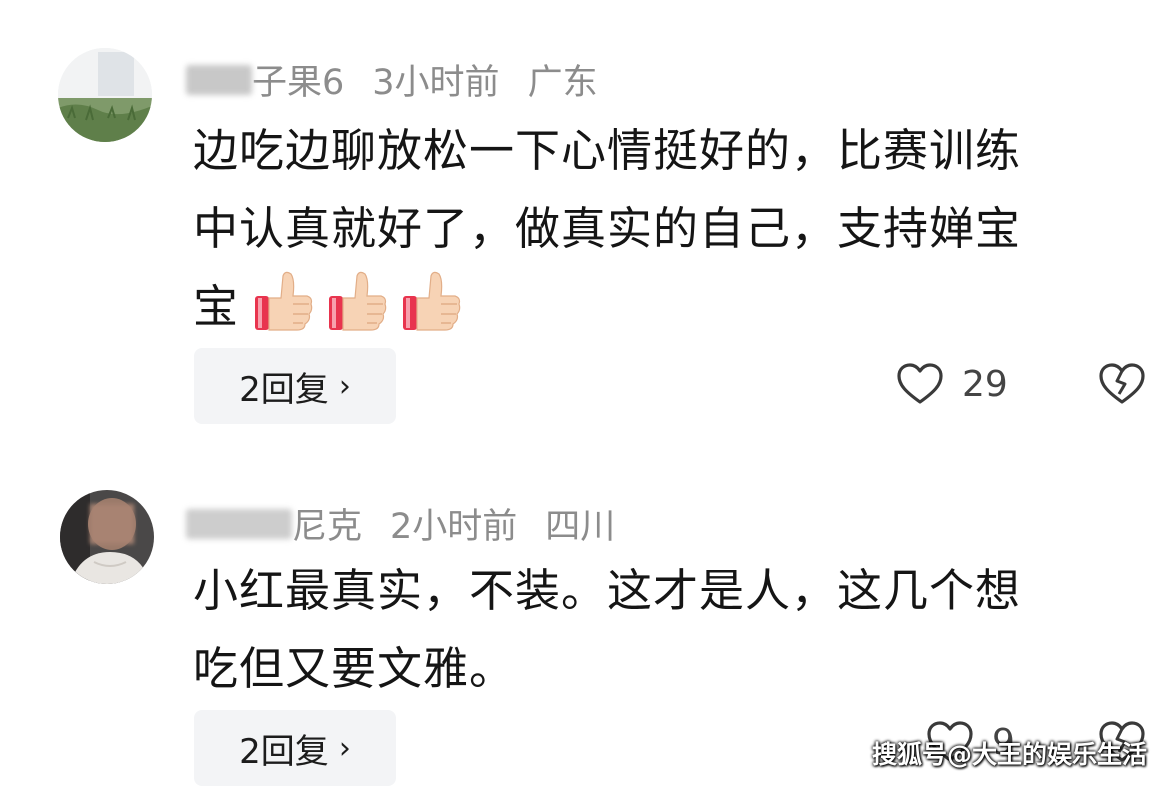 Image resolution: width=1173 pixels, height=786 pixels. What do you see at coordinates (562, 83) in the screenshot?
I see `location: 广东` at bounding box center [562, 83].